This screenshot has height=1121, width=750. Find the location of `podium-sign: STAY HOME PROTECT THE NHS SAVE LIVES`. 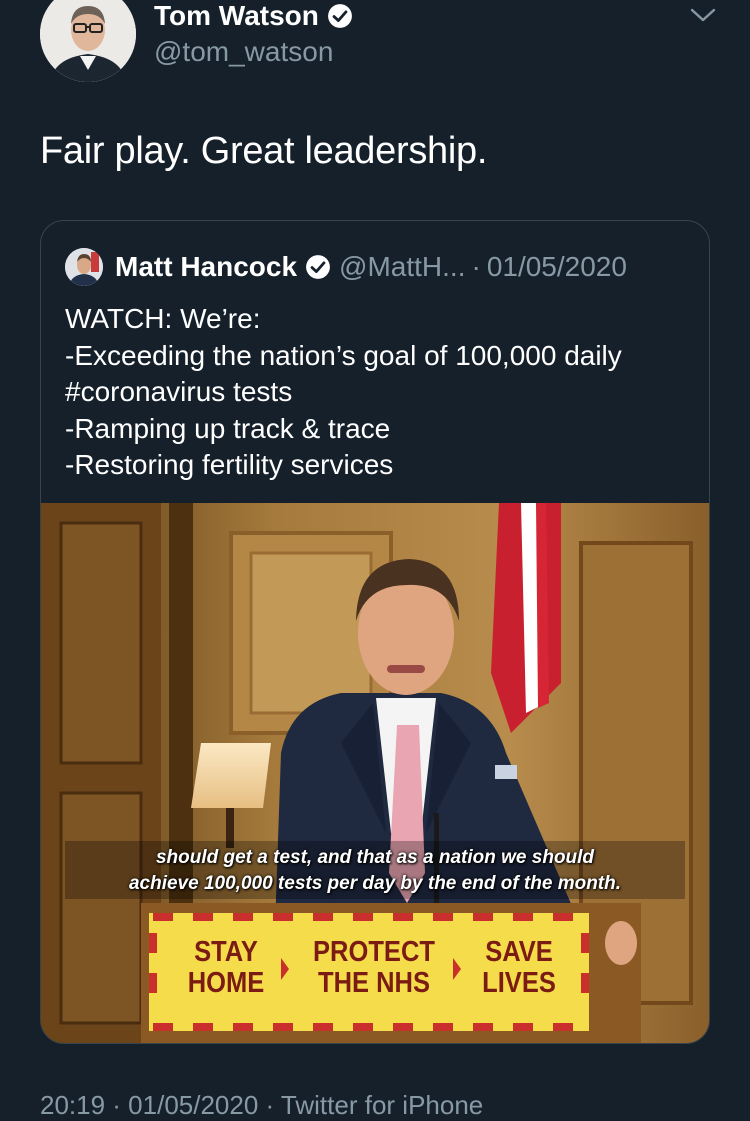

podium-sign: STAY HOME PROTECT THE NHS SAVE LIVES is located at coordinates (369, 972).